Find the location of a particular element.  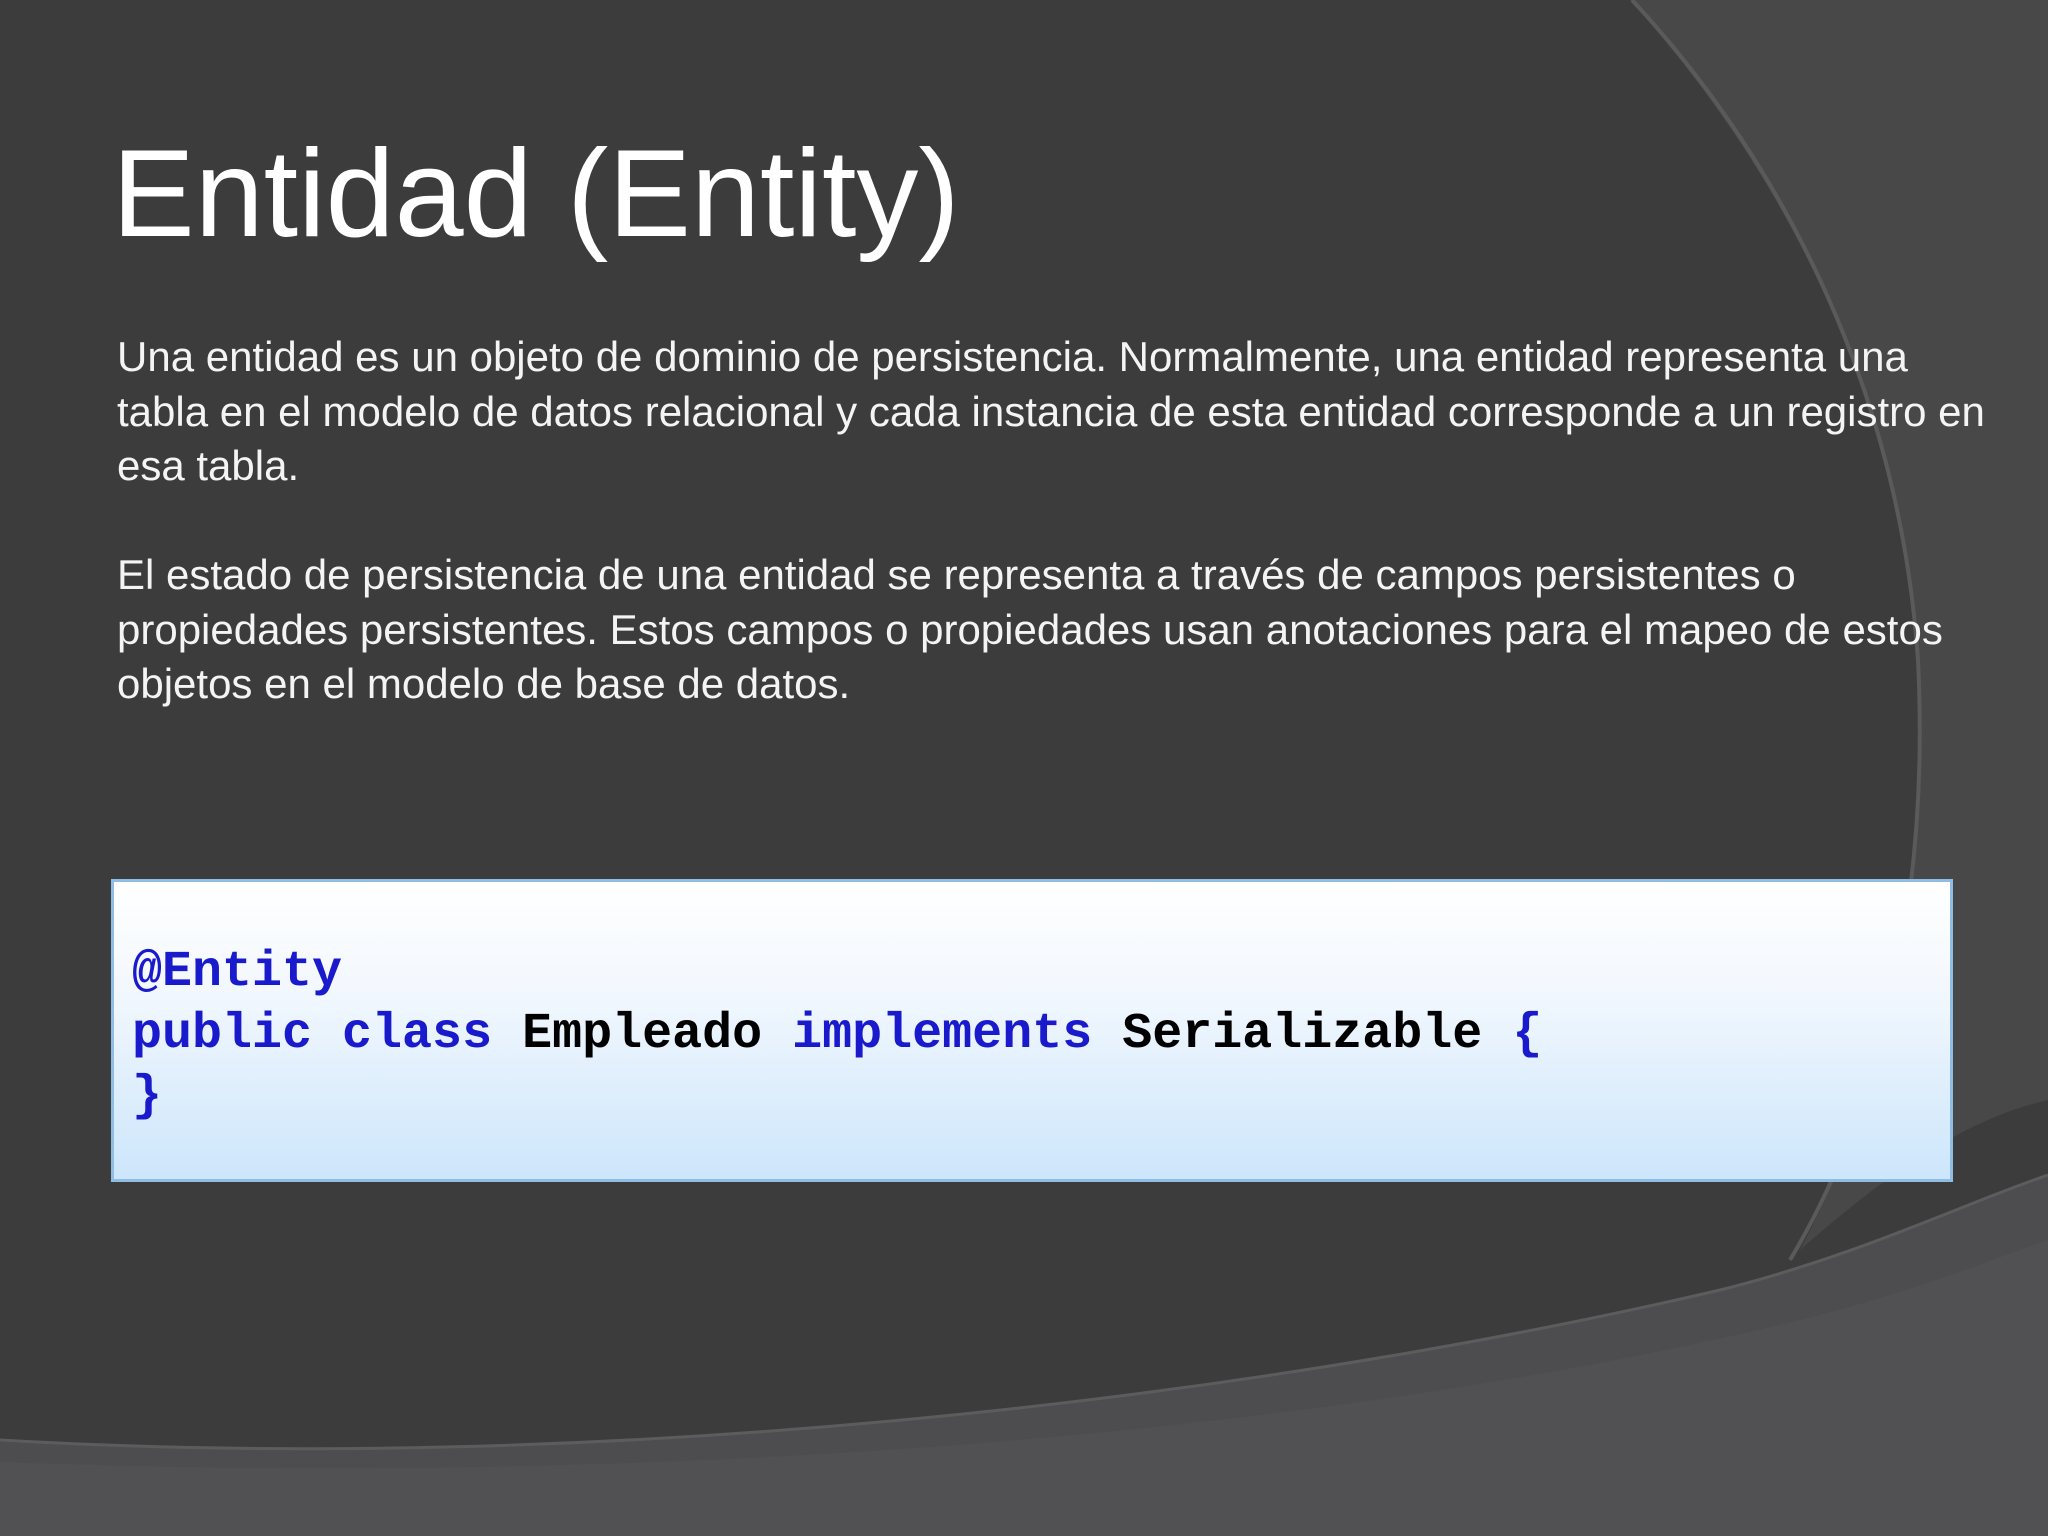

code-keyword-class: class is located at coordinates (417, 1034).